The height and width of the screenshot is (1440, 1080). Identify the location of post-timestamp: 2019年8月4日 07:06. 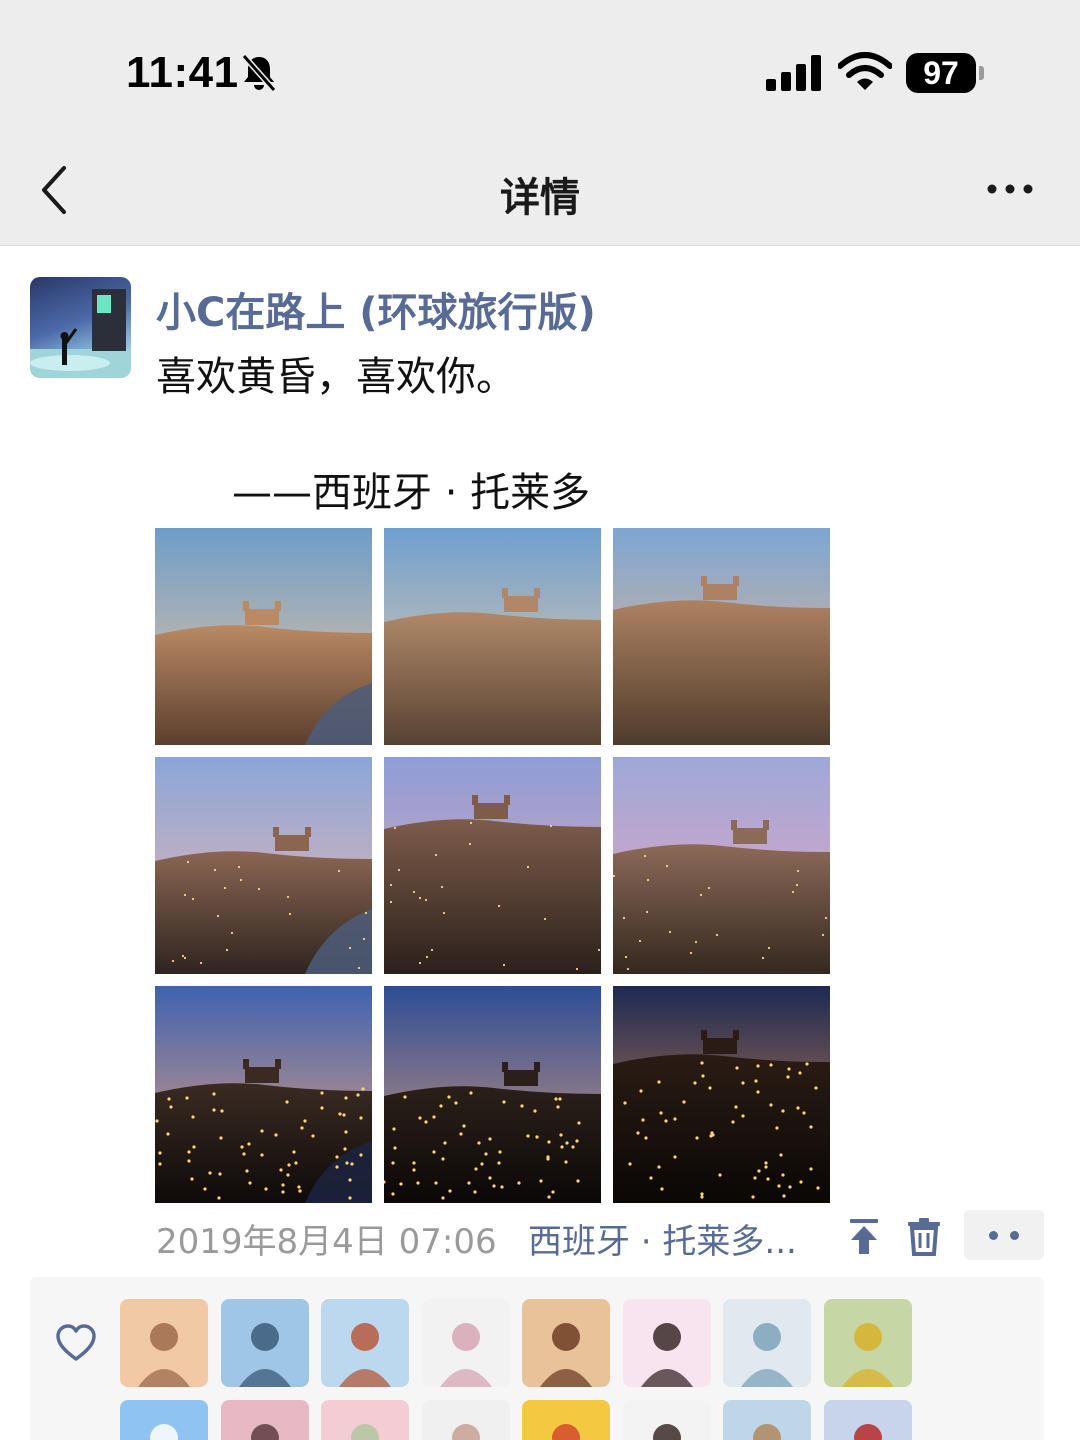
(326, 1242).